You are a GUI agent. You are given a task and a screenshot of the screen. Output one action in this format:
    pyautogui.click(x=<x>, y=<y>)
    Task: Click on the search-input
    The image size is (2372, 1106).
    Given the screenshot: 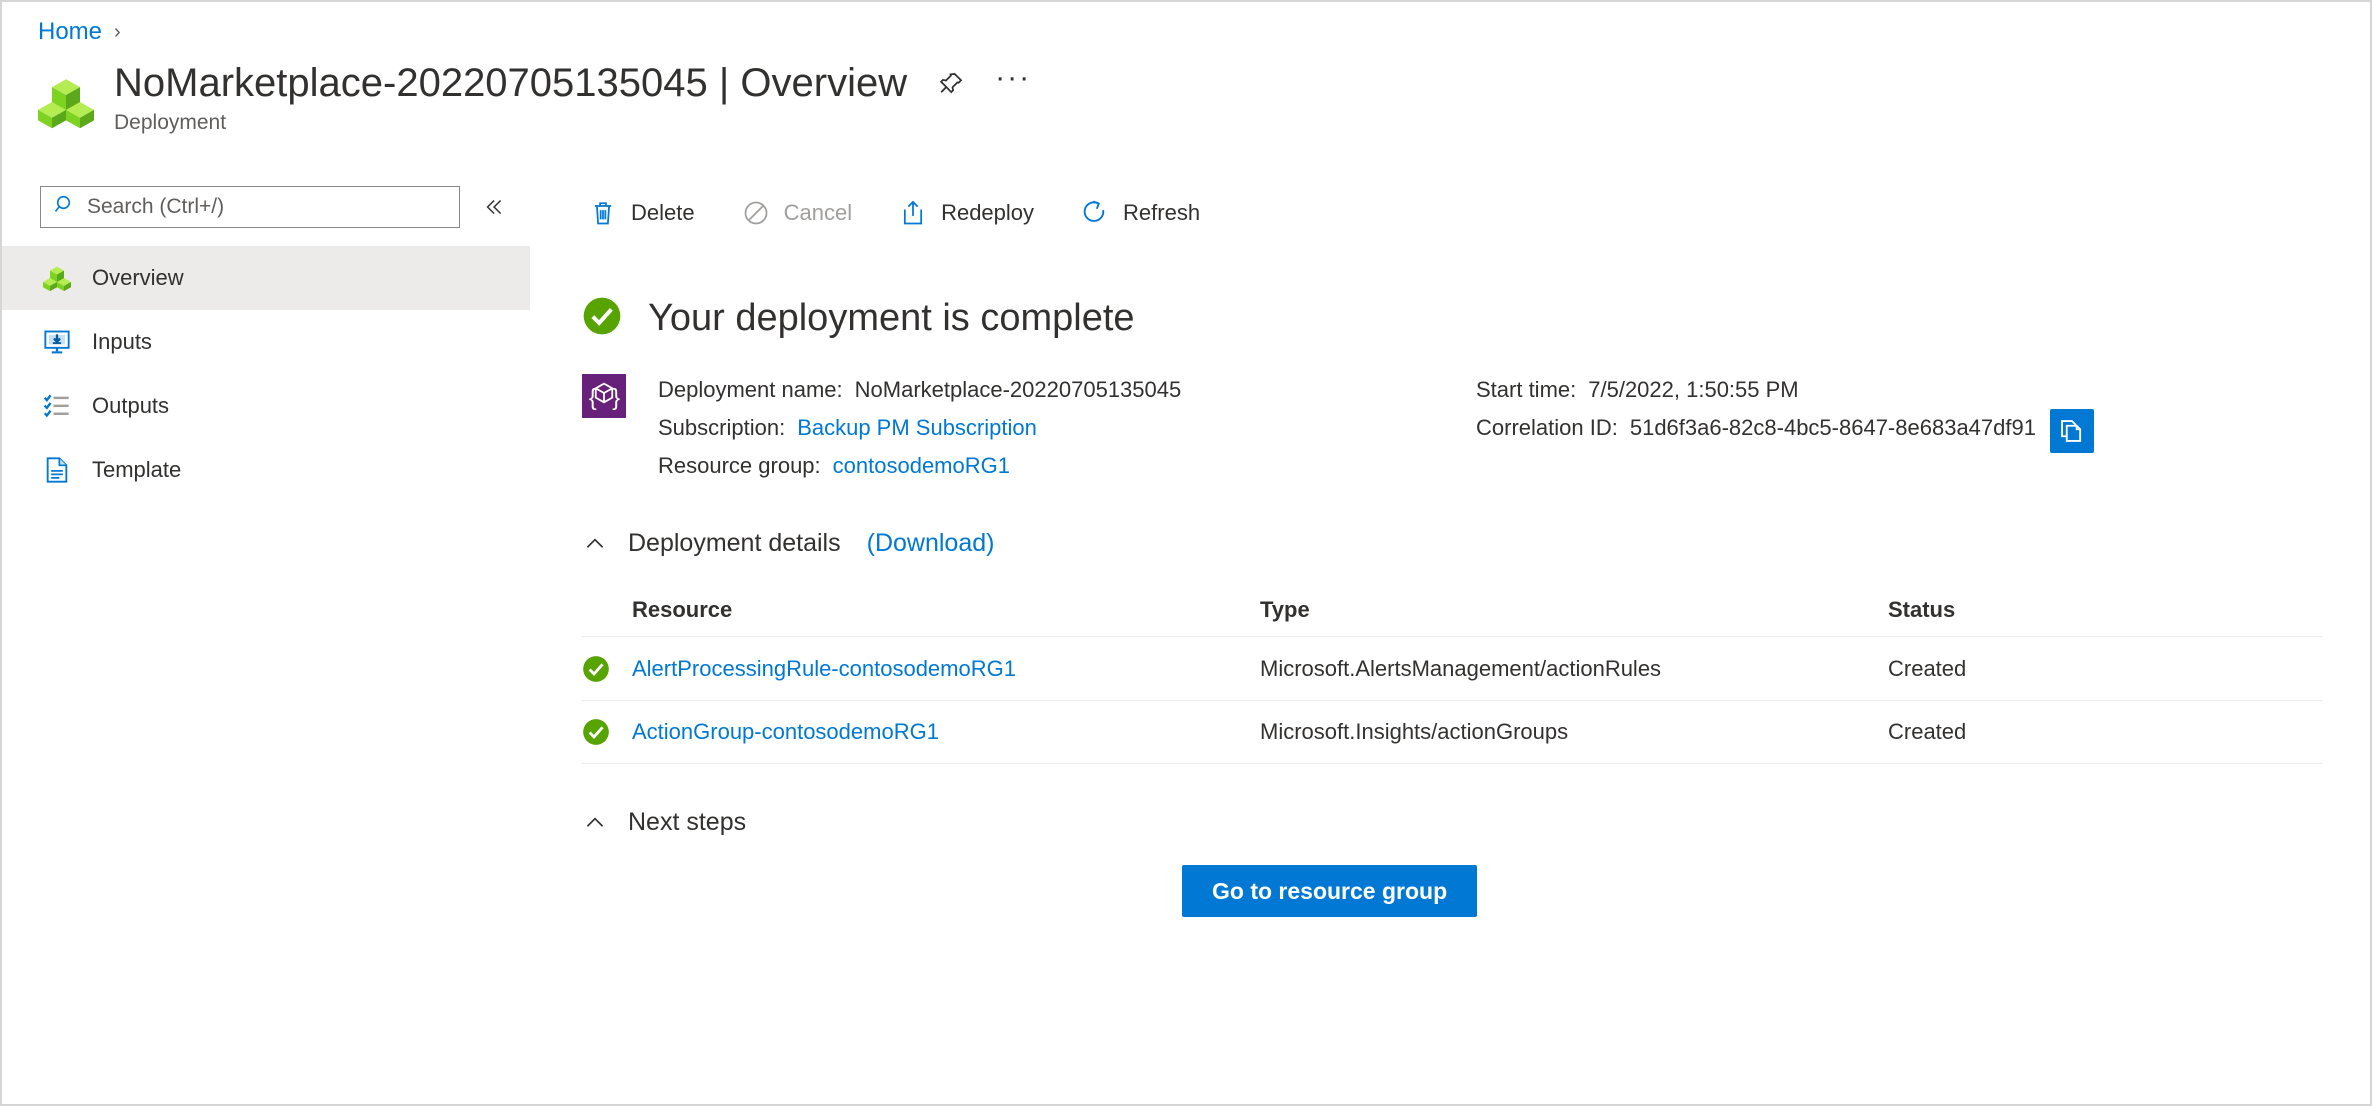 What is the action you would take?
    pyautogui.click(x=257, y=207)
    